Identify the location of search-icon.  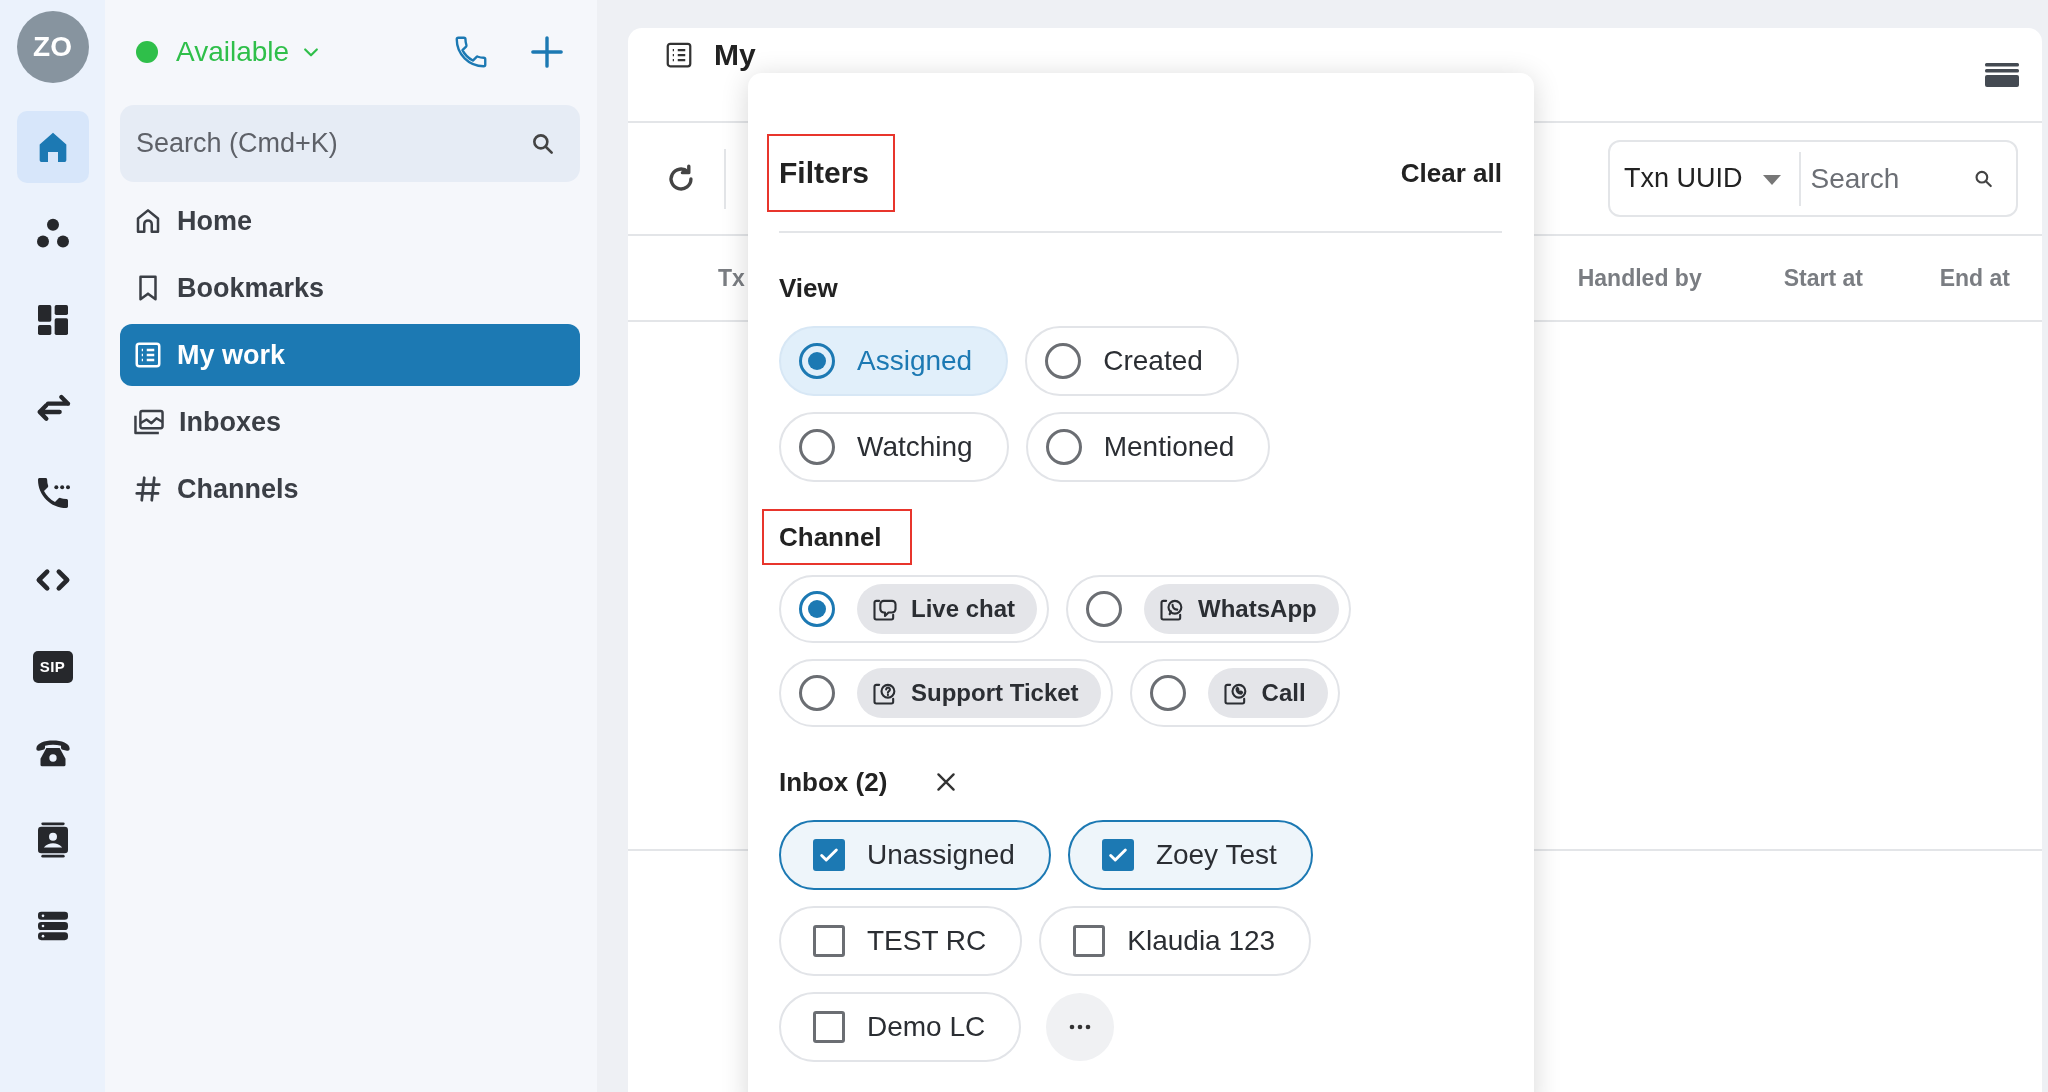
(543, 144).